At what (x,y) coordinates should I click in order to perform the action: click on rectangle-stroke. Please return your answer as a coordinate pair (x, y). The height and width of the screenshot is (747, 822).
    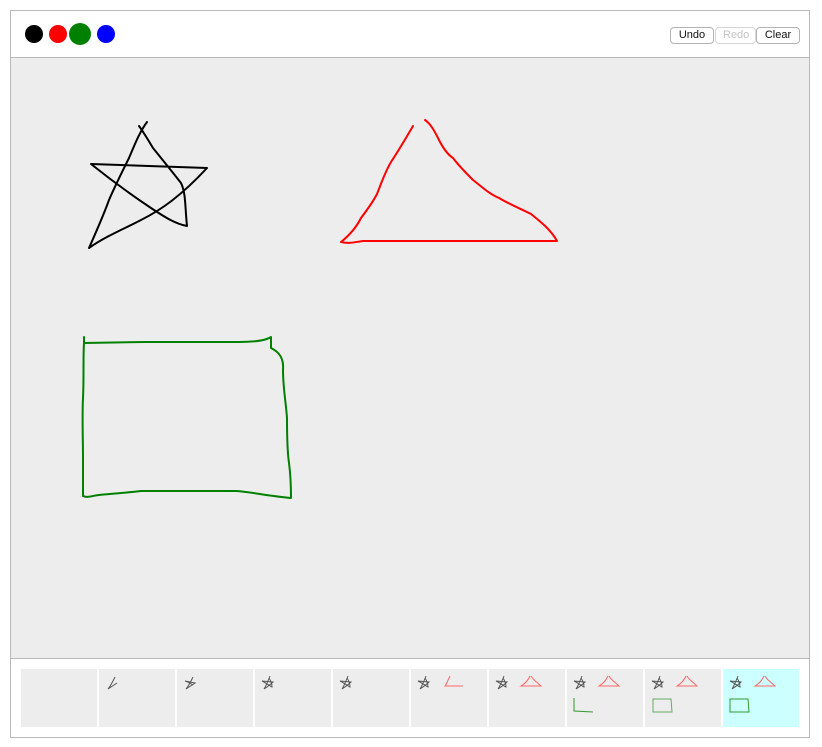
    Looking at the image, I should click on (186, 417).